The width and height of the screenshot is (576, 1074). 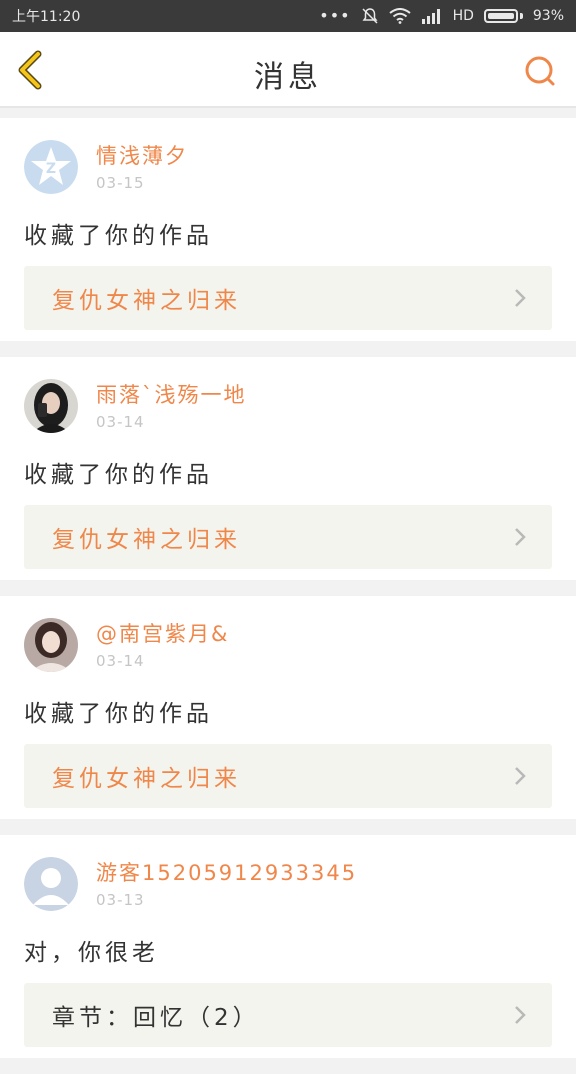 What do you see at coordinates (120, 183) in the screenshot?
I see `message-date: 03-15` at bounding box center [120, 183].